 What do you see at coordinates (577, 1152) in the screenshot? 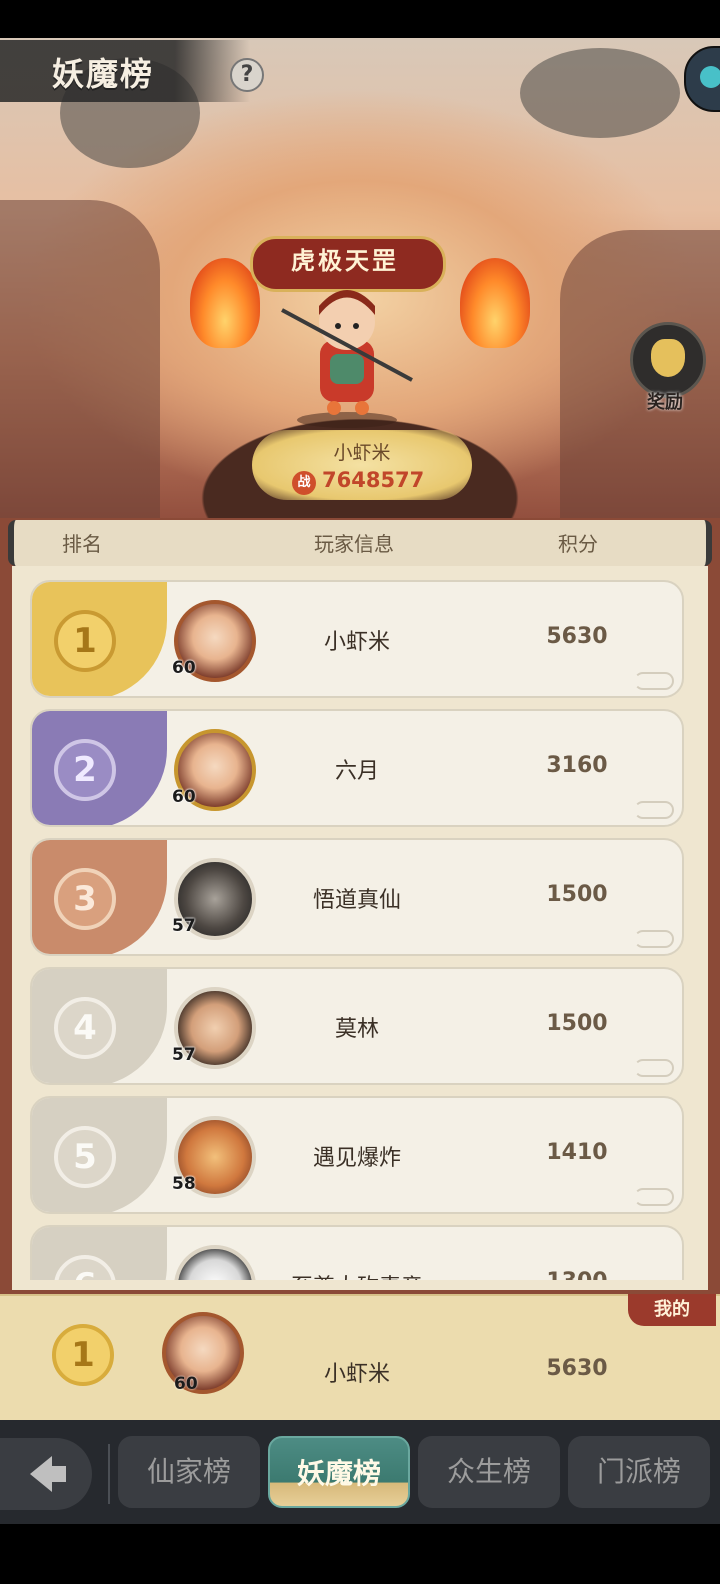
I see `player-score: 1410` at bounding box center [577, 1152].